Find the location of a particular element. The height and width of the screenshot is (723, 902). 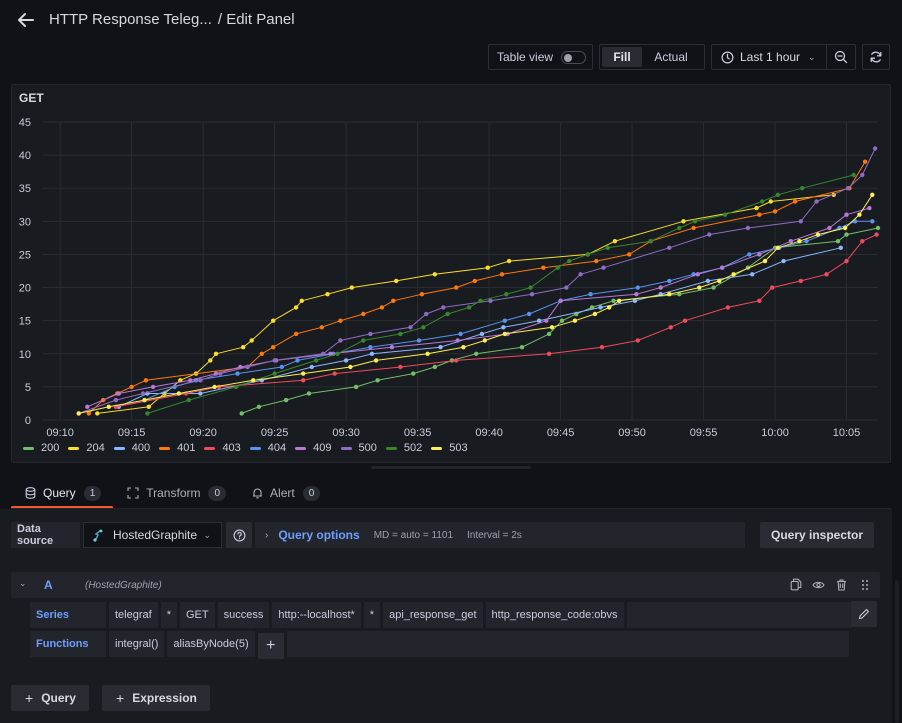

toggle-text-edit-button is located at coordinates (864, 614).